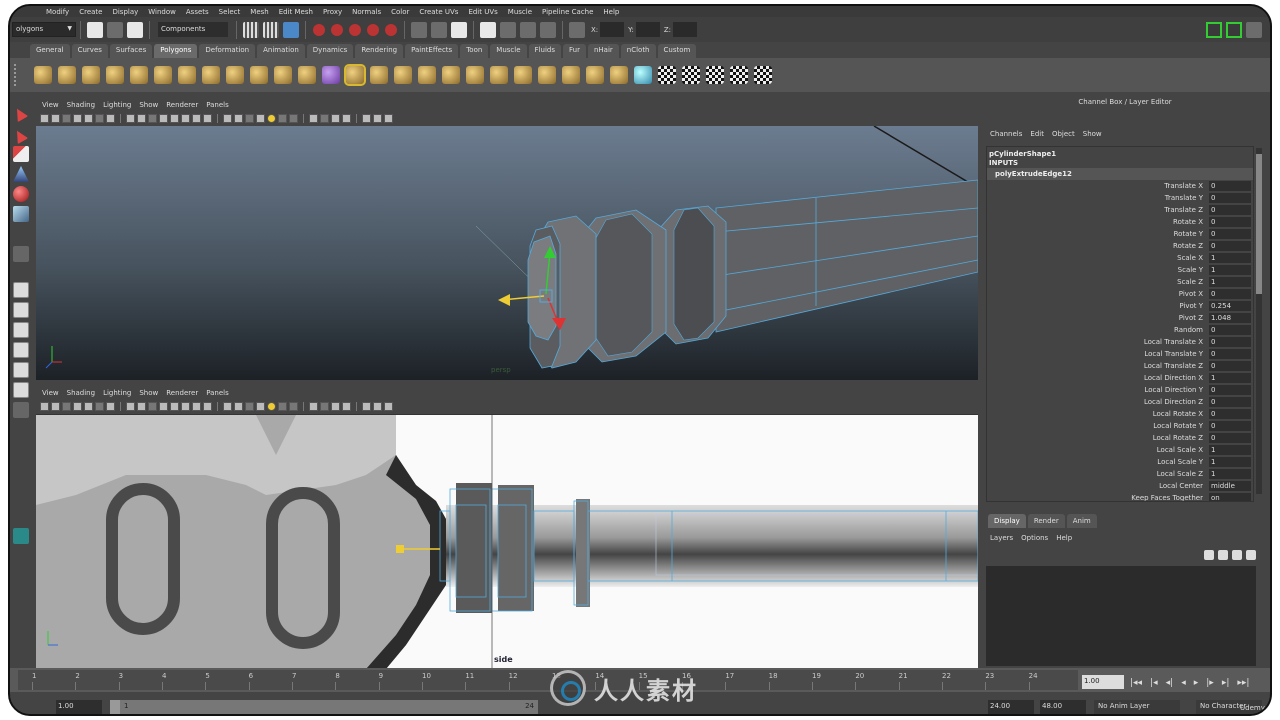 This screenshot has width=1280, height=720. Describe the element at coordinates (715, 75) in the screenshot. I see `spherical-mapping-icon` at that location.